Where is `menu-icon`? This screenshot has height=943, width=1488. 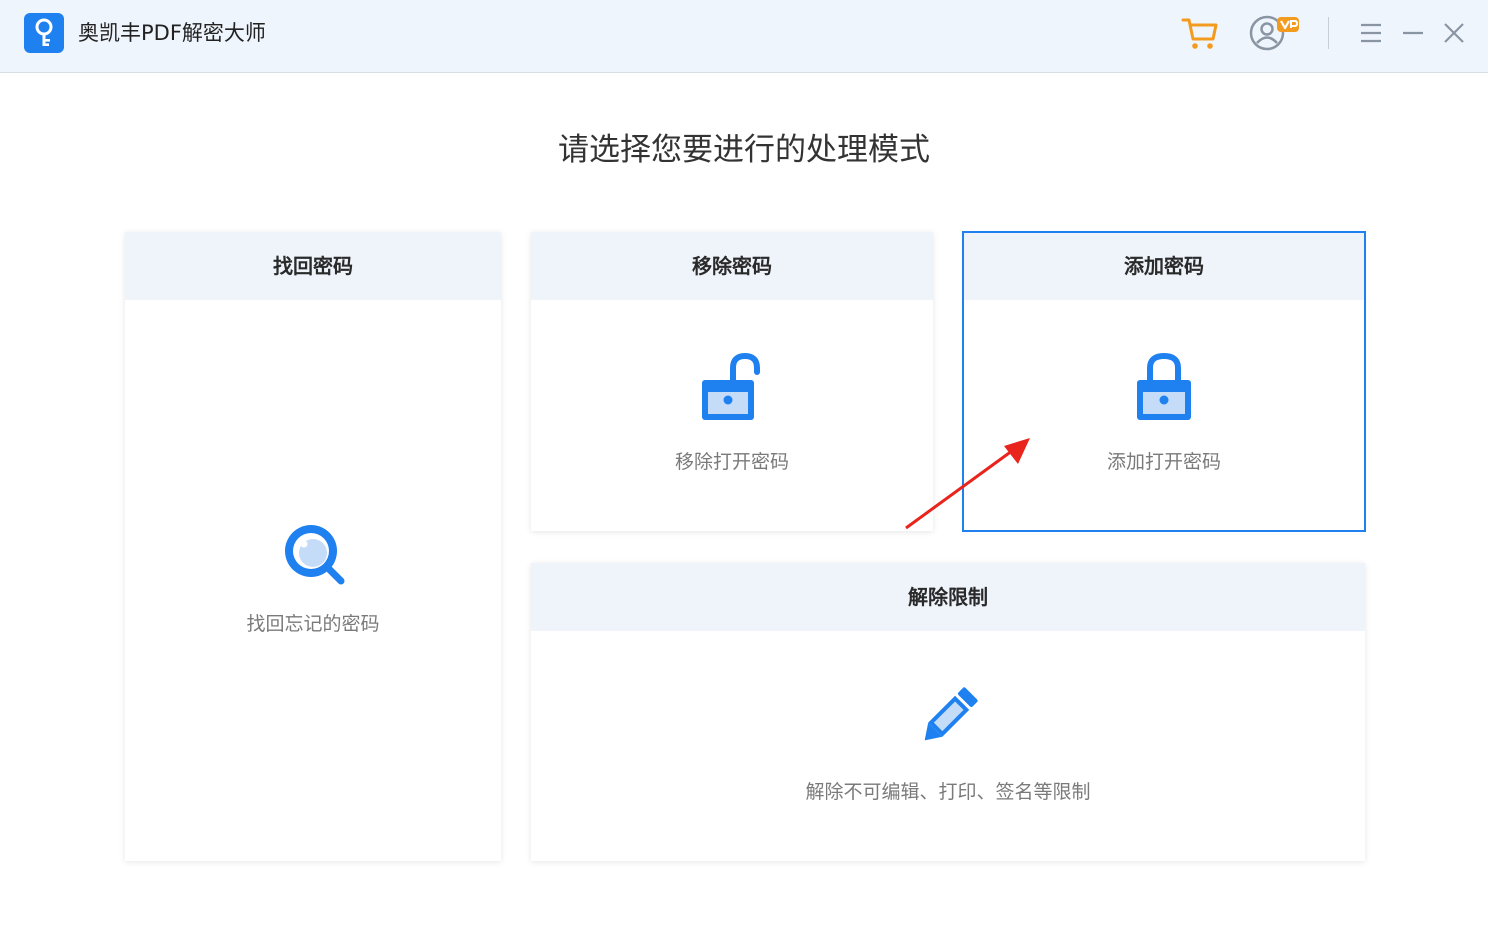 menu-icon is located at coordinates (1371, 33).